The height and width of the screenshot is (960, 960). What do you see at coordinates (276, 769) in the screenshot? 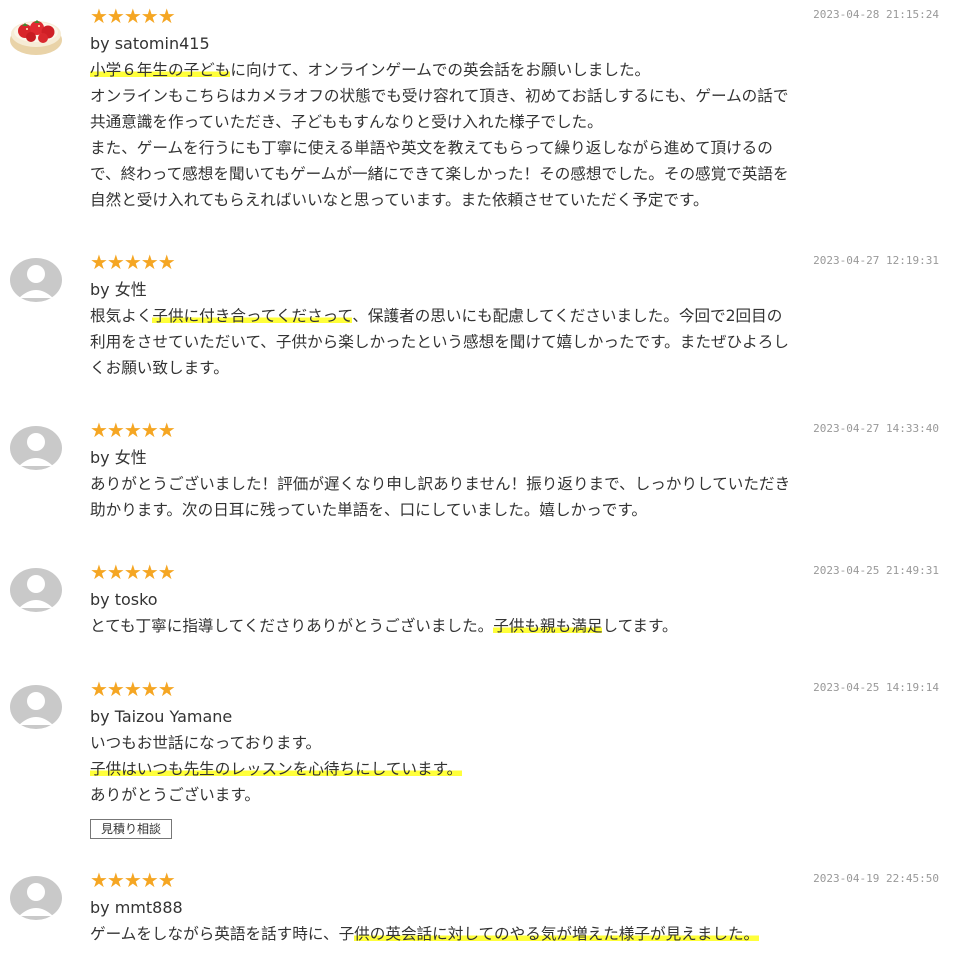
I see `highlight: 子供はいつも先生のレッスンを心待ちにしています。` at bounding box center [276, 769].